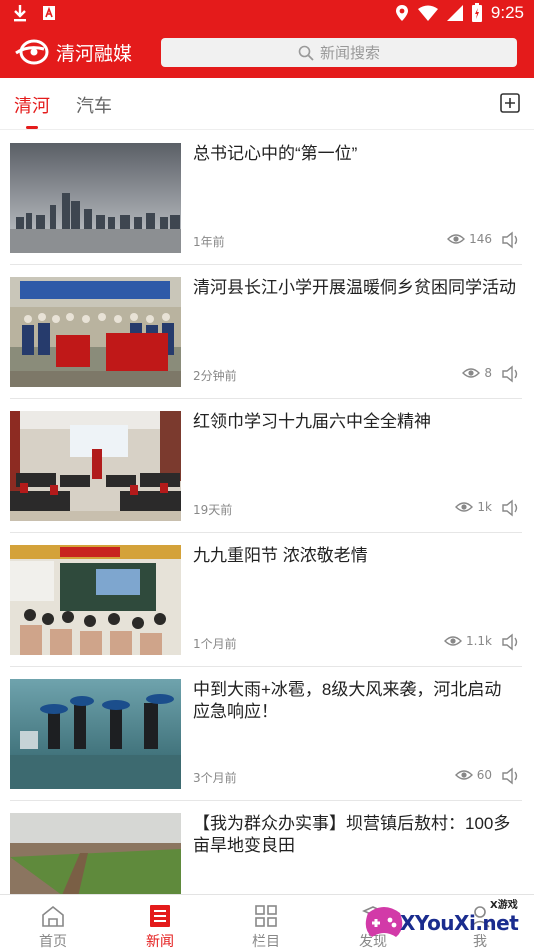 This screenshot has width=534, height=950. I want to click on nav-home: 首页, so click(53, 922).